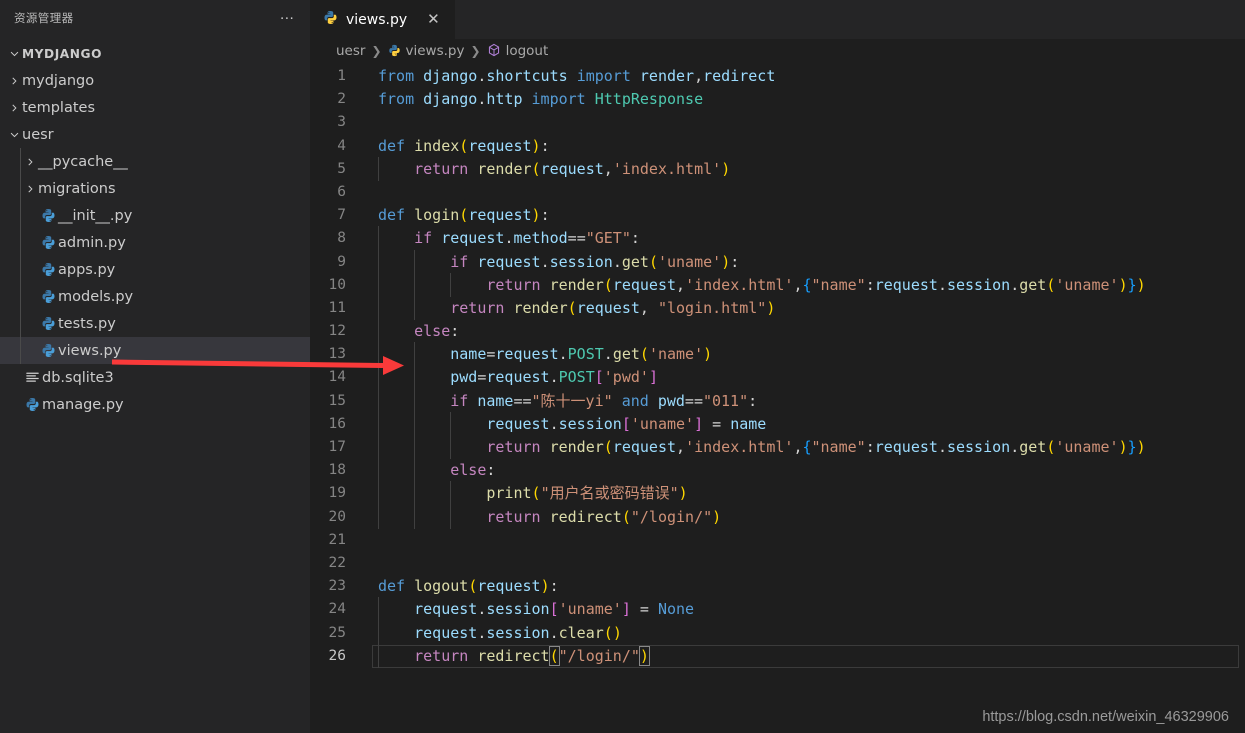 Image resolution: width=1245 pixels, height=733 pixels. What do you see at coordinates (155, 350) in the screenshot?
I see `tree-item-views-py: views.py` at bounding box center [155, 350].